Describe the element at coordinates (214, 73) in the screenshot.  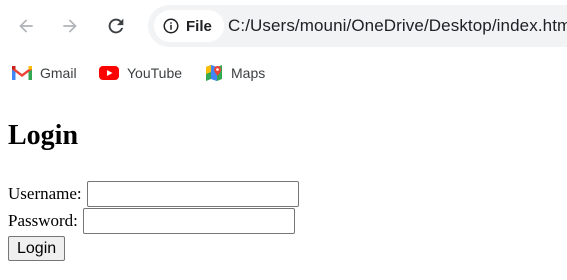
I see `maps-icon` at that location.